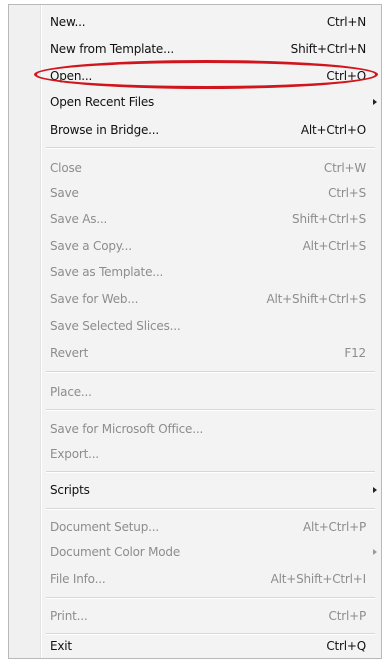  Describe the element at coordinates (333, 130) in the screenshot. I see `menu-item-shortcut: Alt+Ctrl+O` at that location.